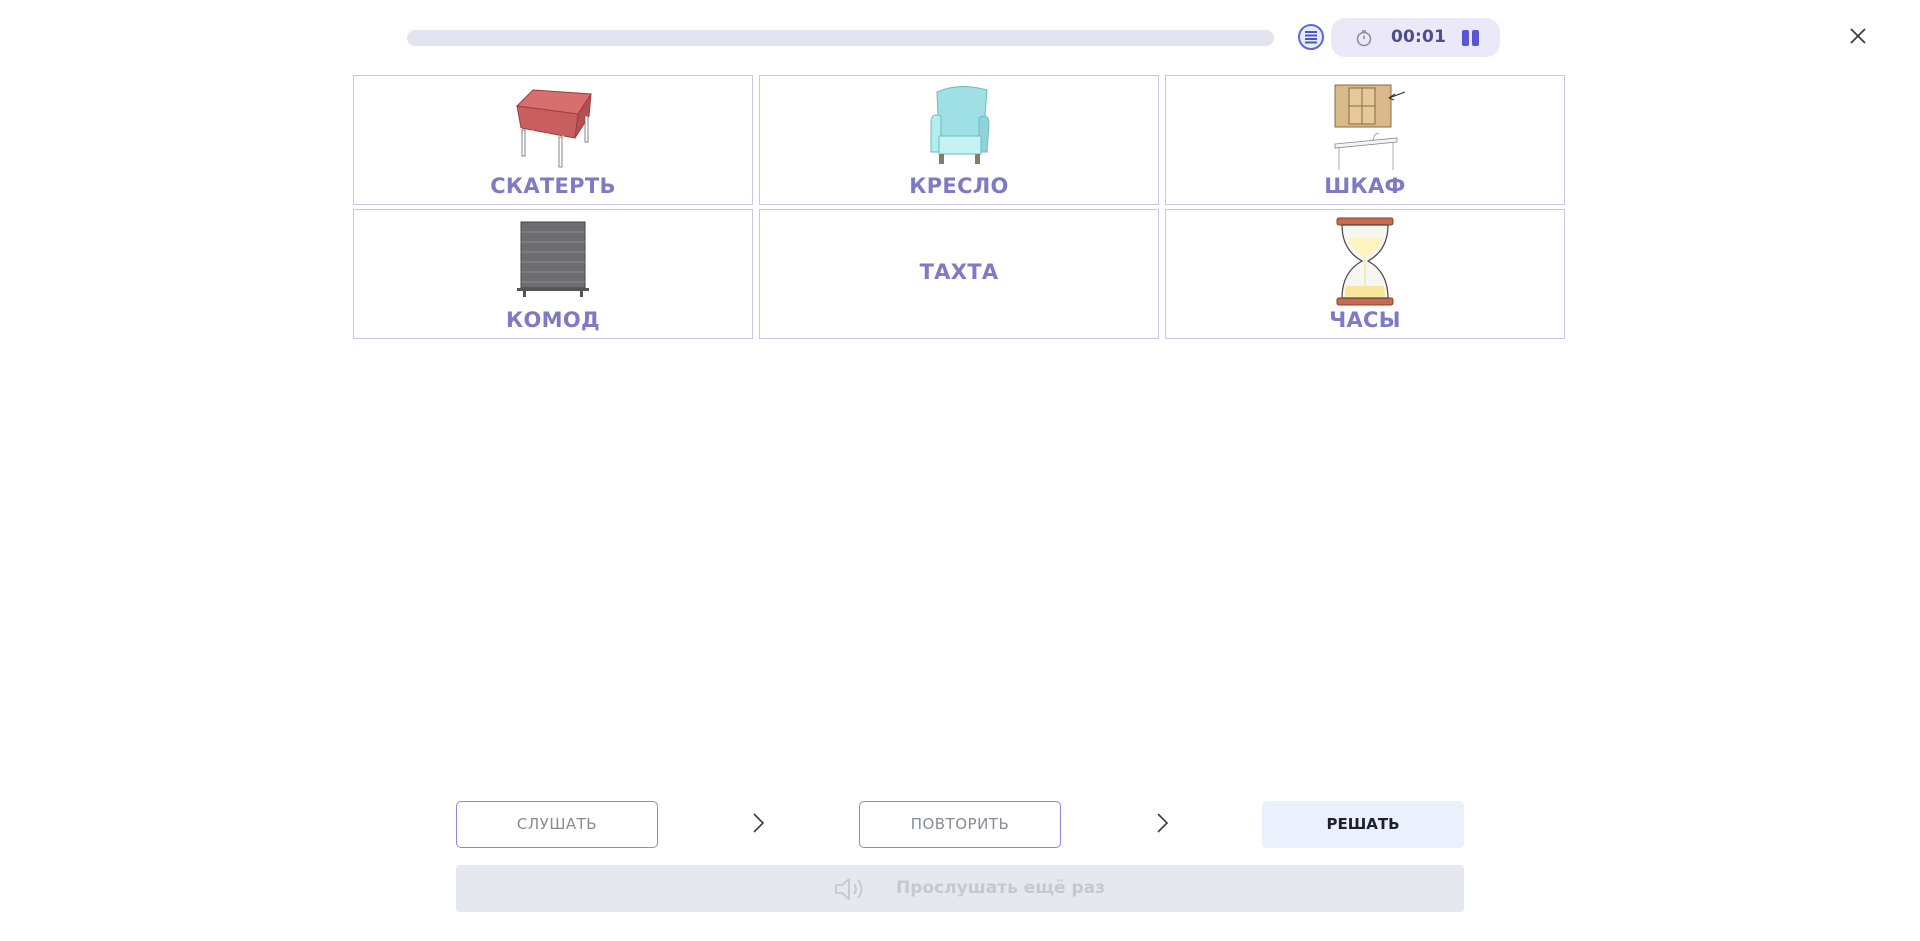 This screenshot has height=941, width=1920. Describe the element at coordinates (553, 261) in the screenshot. I see `dresser-illustration` at that location.